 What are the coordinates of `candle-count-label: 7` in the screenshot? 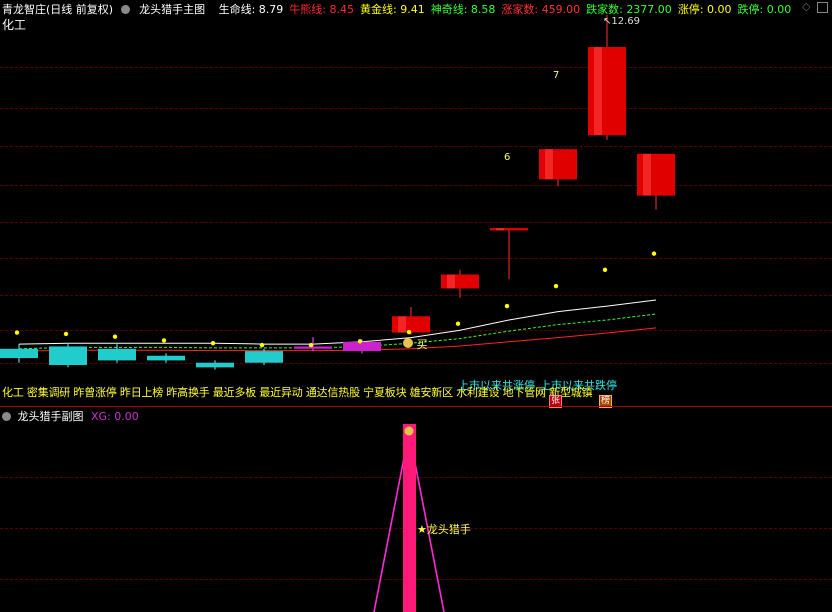 It's located at (556, 75).